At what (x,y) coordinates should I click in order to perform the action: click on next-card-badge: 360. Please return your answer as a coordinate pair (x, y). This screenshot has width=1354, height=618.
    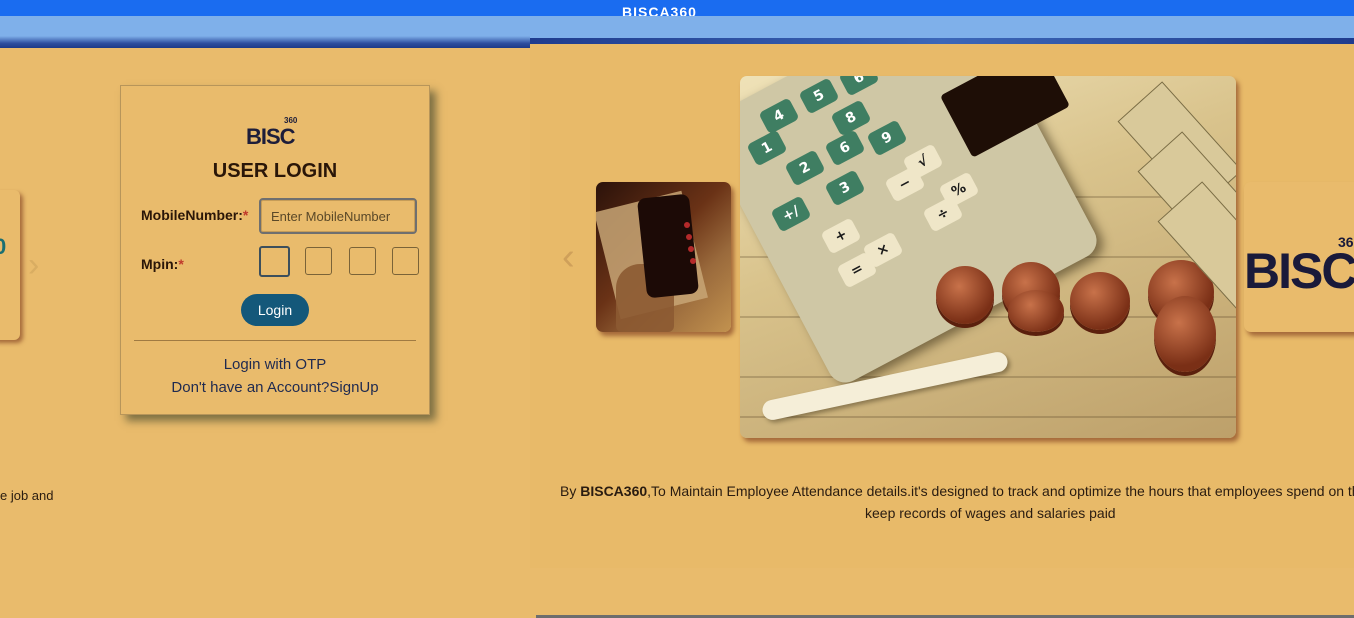
    Looking at the image, I should click on (1346, 242).